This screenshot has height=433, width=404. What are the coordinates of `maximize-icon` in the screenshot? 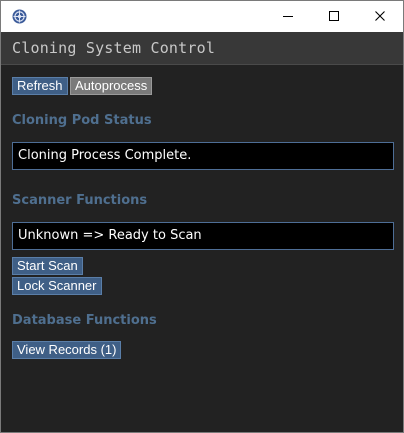 It's located at (334, 16).